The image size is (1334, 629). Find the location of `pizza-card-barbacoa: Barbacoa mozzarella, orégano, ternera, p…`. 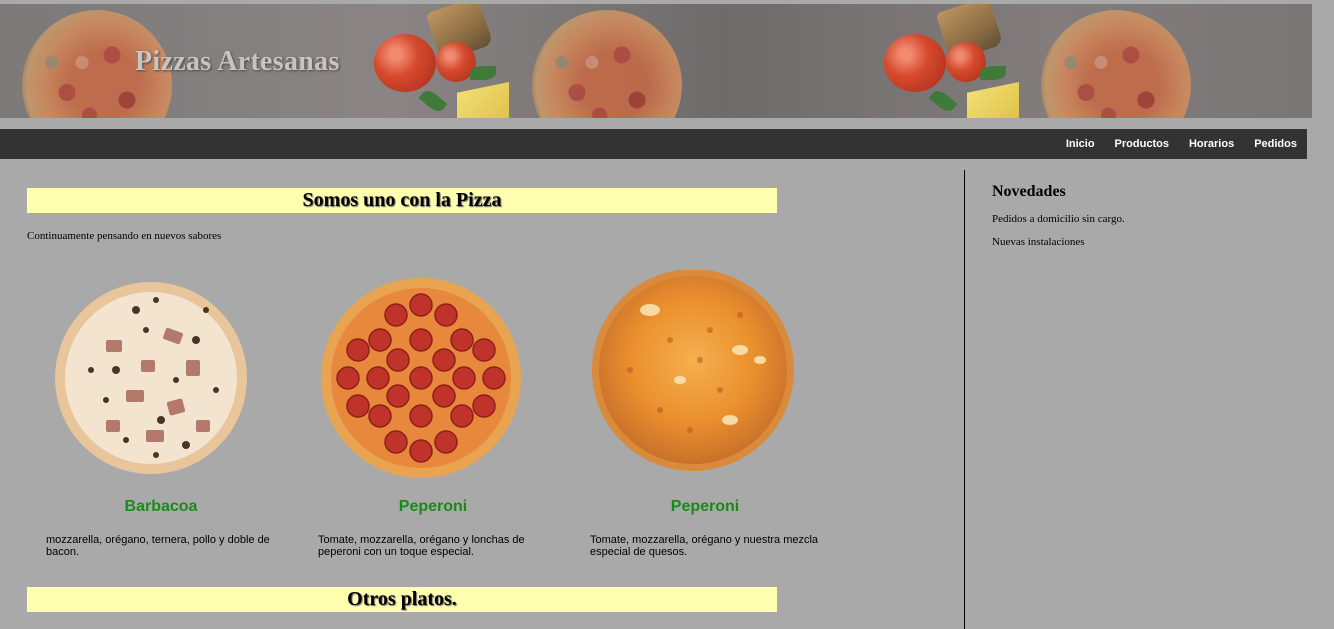

pizza-card-barbacoa: Barbacoa mozzarella, orégano, ternera, p… is located at coordinates (166, 420).